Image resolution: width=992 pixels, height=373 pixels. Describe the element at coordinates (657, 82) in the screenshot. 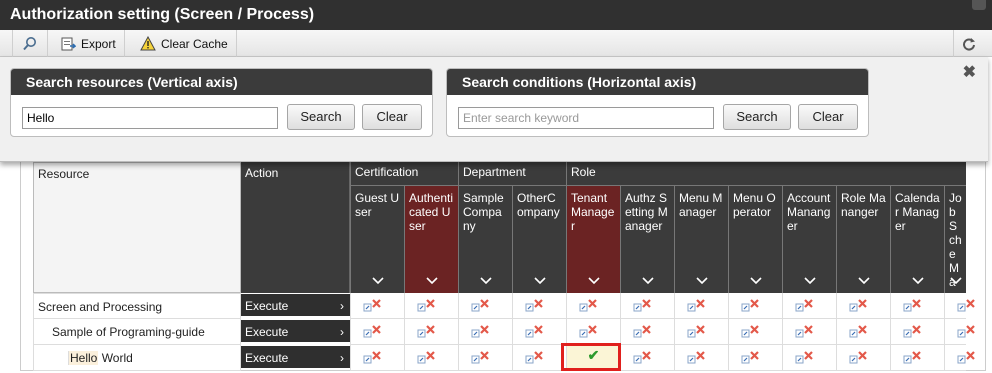

I see `search-conditions-title: Search conditions (Horizontal axis)` at that location.